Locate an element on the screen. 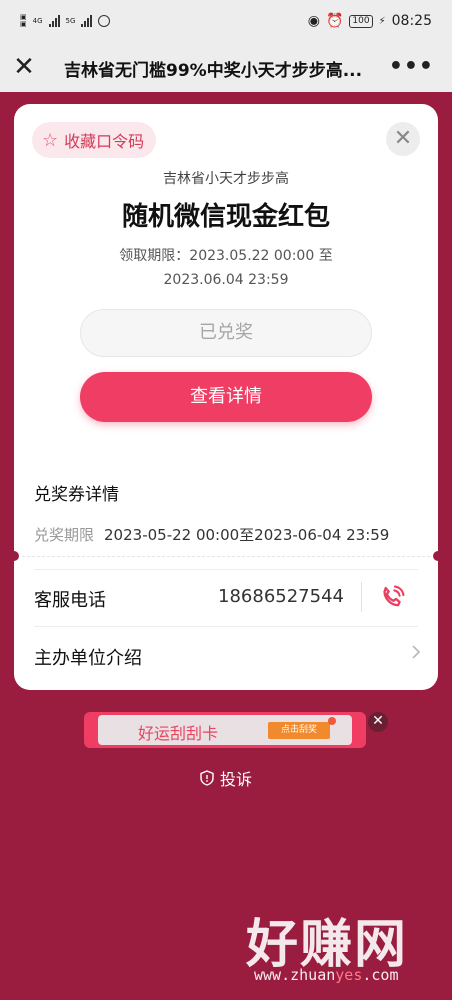 The width and height of the screenshot is (452, 1000). claim-period-line1: 领取期限：2023.05.22 00:00 至 is located at coordinates (226, 256).